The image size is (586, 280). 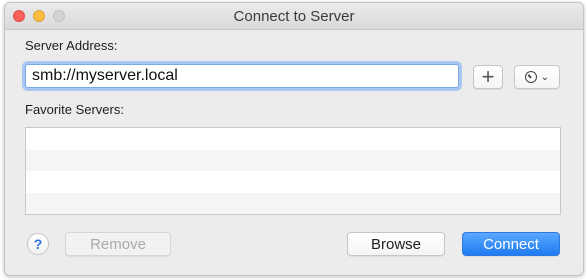 I want to click on favorite-servers-label: Favorite Servers:, so click(x=74, y=109).